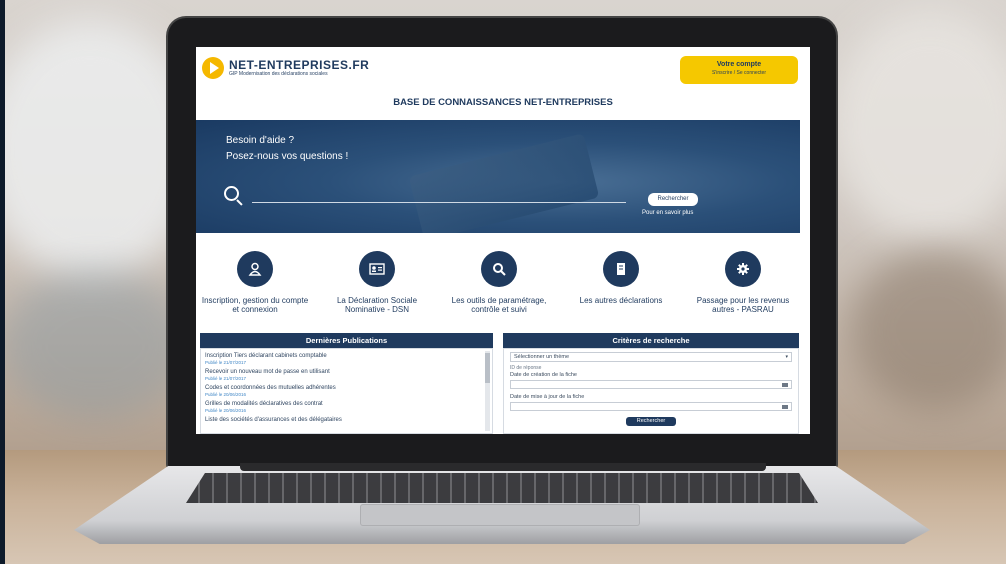 This screenshot has height=564, width=1006. I want to click on id-field-placeholder: ID de réponse, so click(651, 368).